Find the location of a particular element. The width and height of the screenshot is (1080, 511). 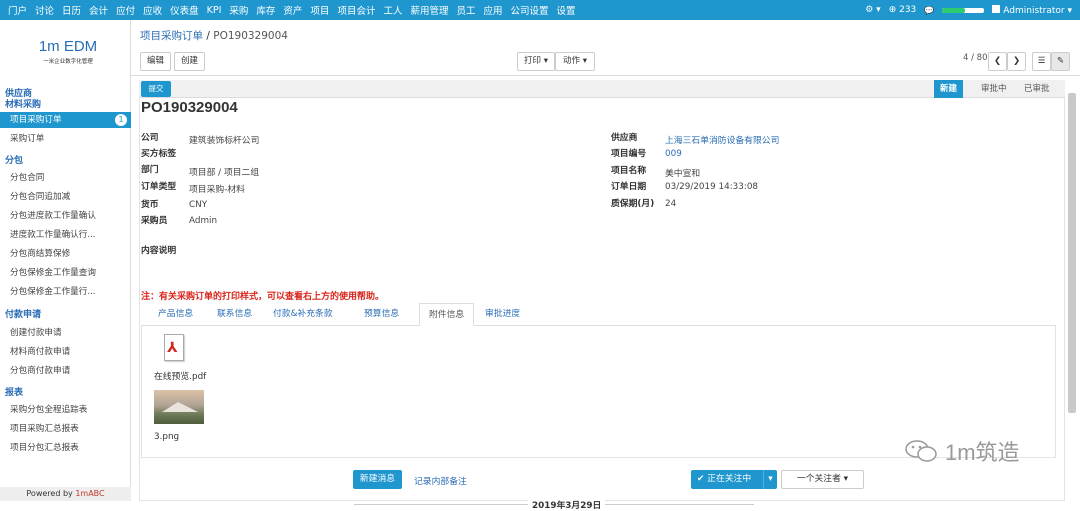

tab-item: 附件信息 is located at coordinates (447, 314).